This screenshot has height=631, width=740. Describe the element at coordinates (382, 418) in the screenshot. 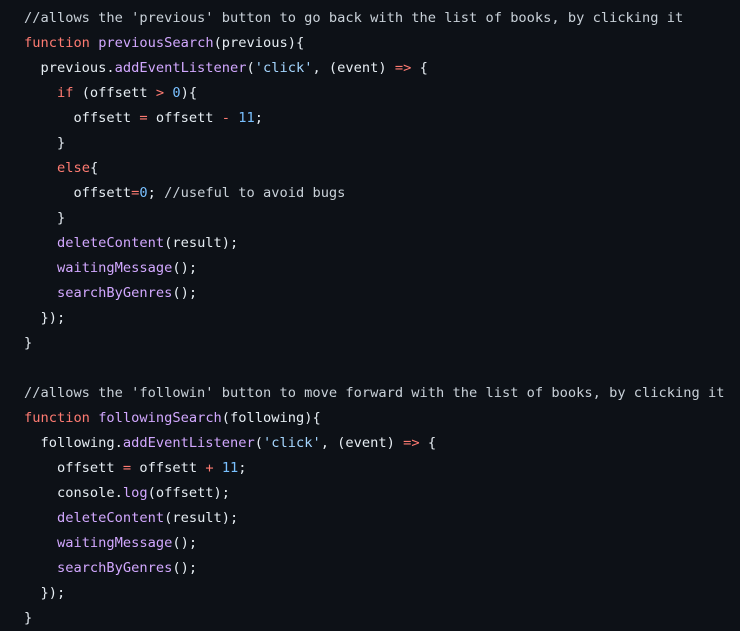

I see `code-line: function followingSearch(following){` at that location.